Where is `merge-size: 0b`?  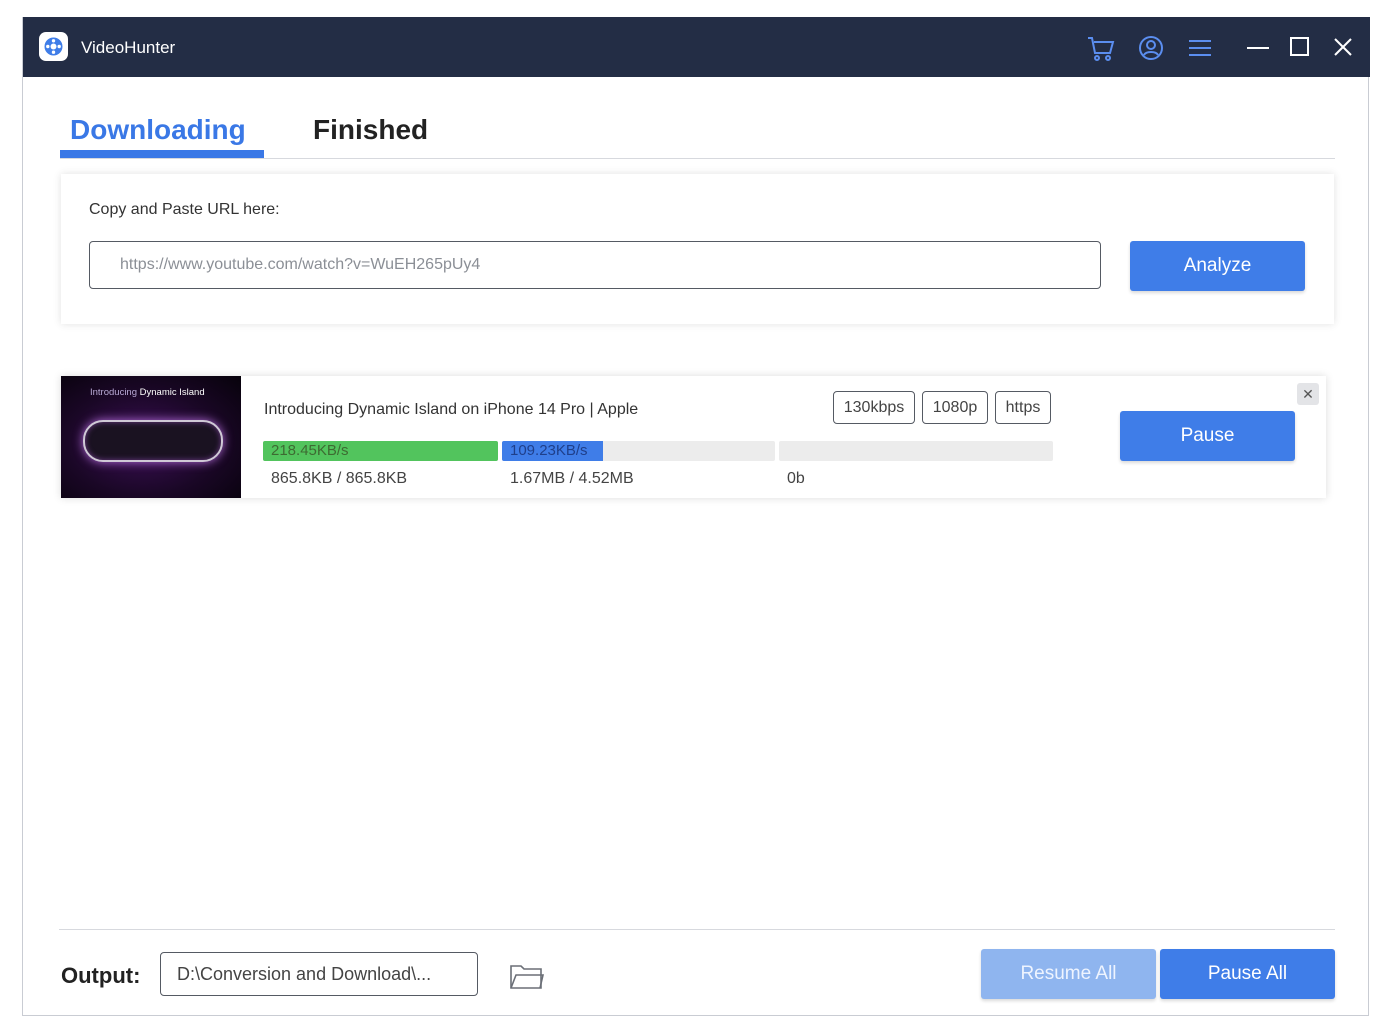 merge-size: 0b is located at coordinates (796, 478).